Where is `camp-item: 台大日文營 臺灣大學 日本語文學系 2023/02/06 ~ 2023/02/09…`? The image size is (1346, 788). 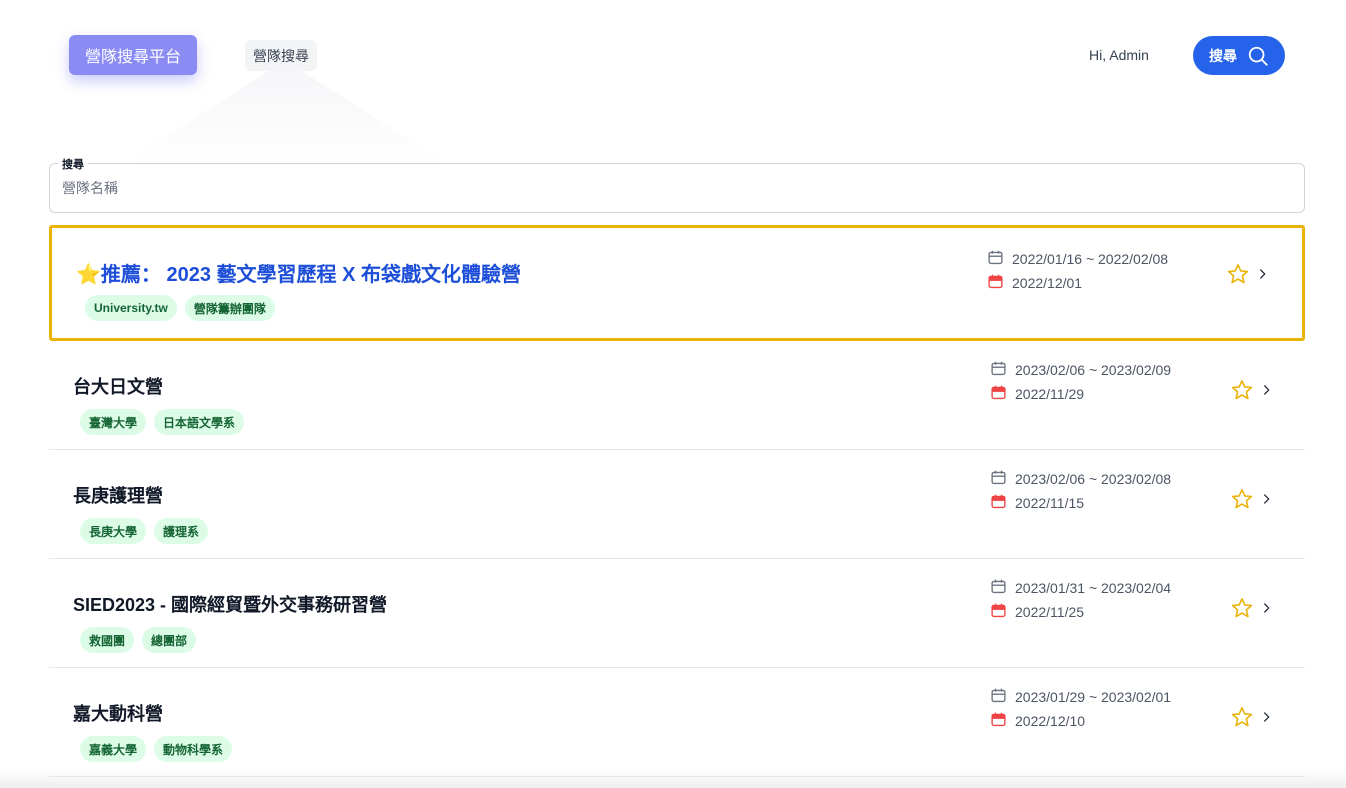 camp-item: 台大日文營 臺灣大學 日本語文學系 2023/02/06 ~ 2023/02/09… is located at coordinates (677, 395).